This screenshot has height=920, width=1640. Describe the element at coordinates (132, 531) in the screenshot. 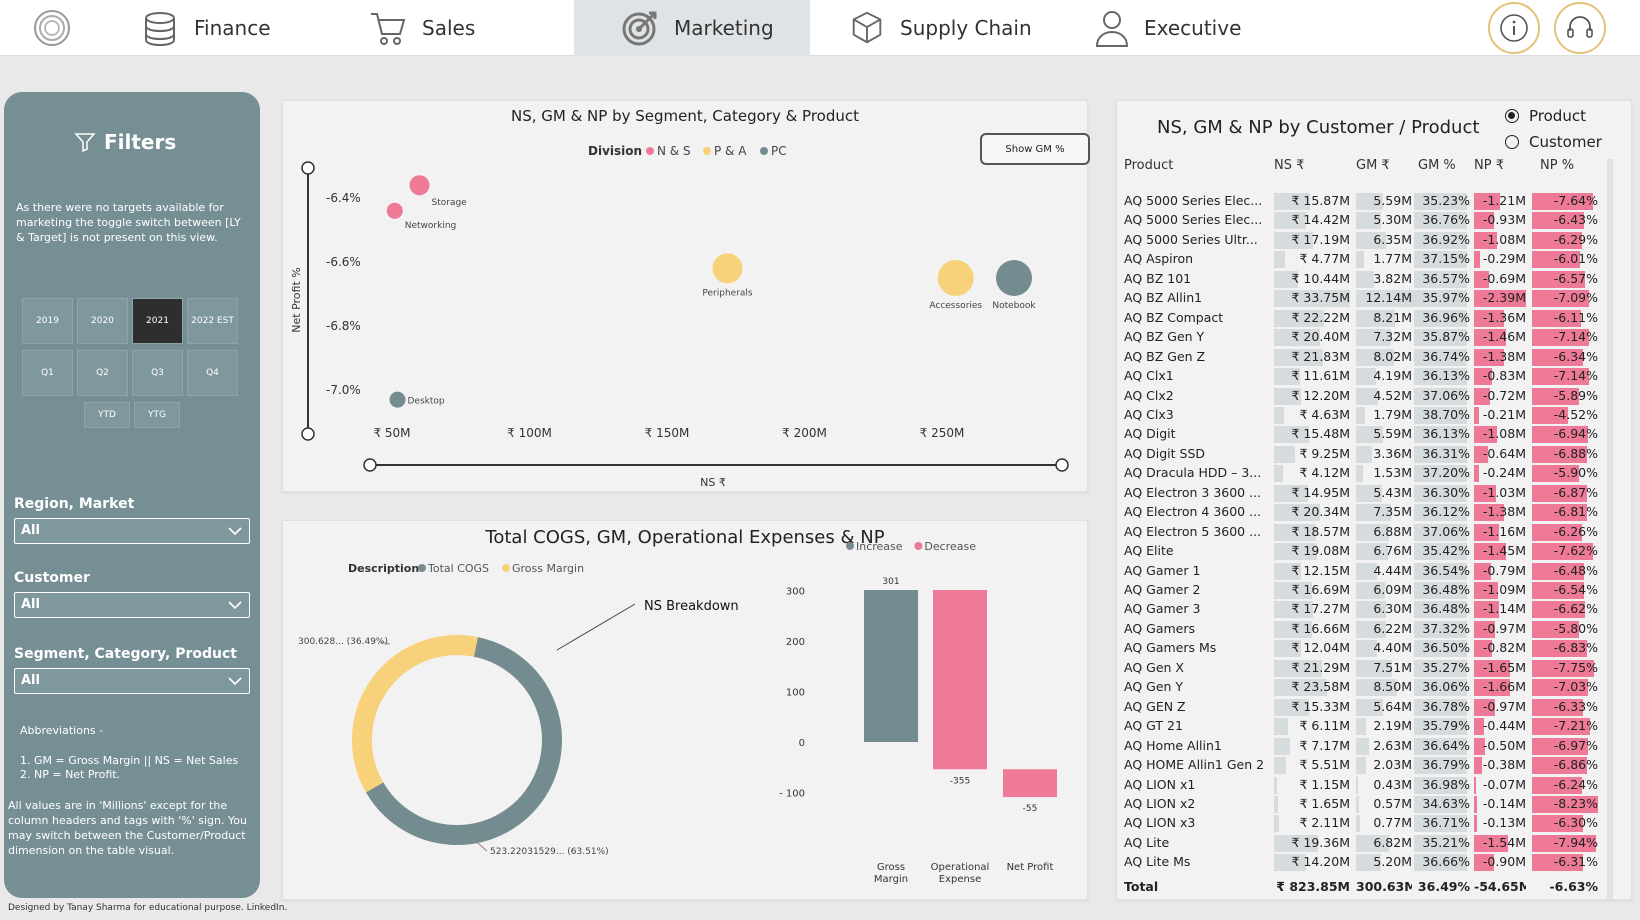

I see `region-select: All` at that location.